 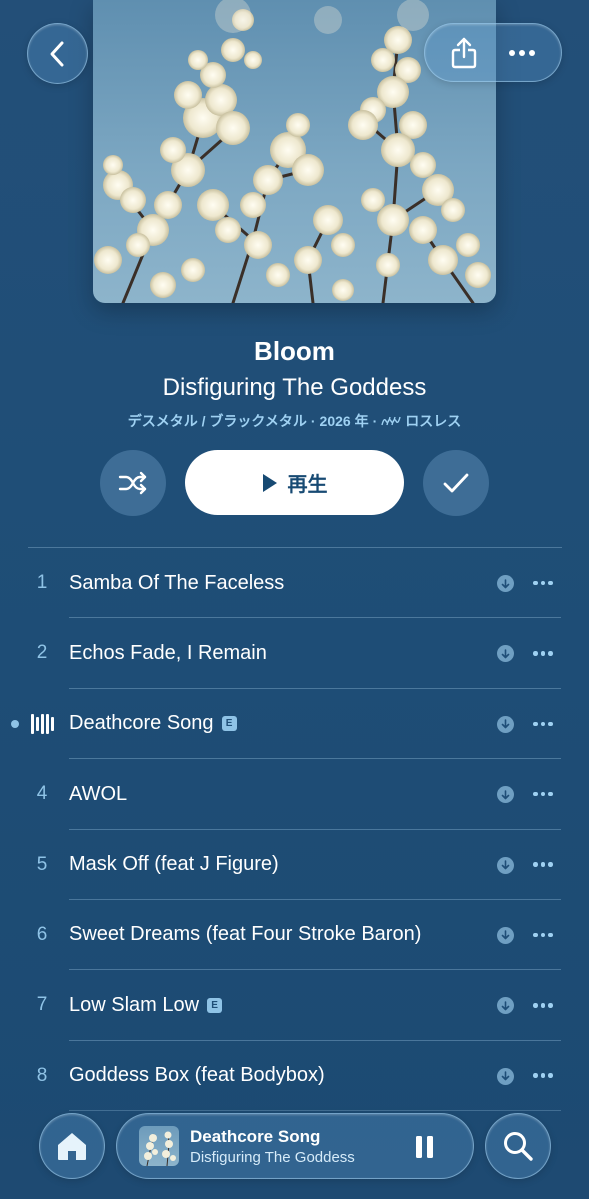 I want to click on track-title: Deathcore Song, so click(x=141, y=723).